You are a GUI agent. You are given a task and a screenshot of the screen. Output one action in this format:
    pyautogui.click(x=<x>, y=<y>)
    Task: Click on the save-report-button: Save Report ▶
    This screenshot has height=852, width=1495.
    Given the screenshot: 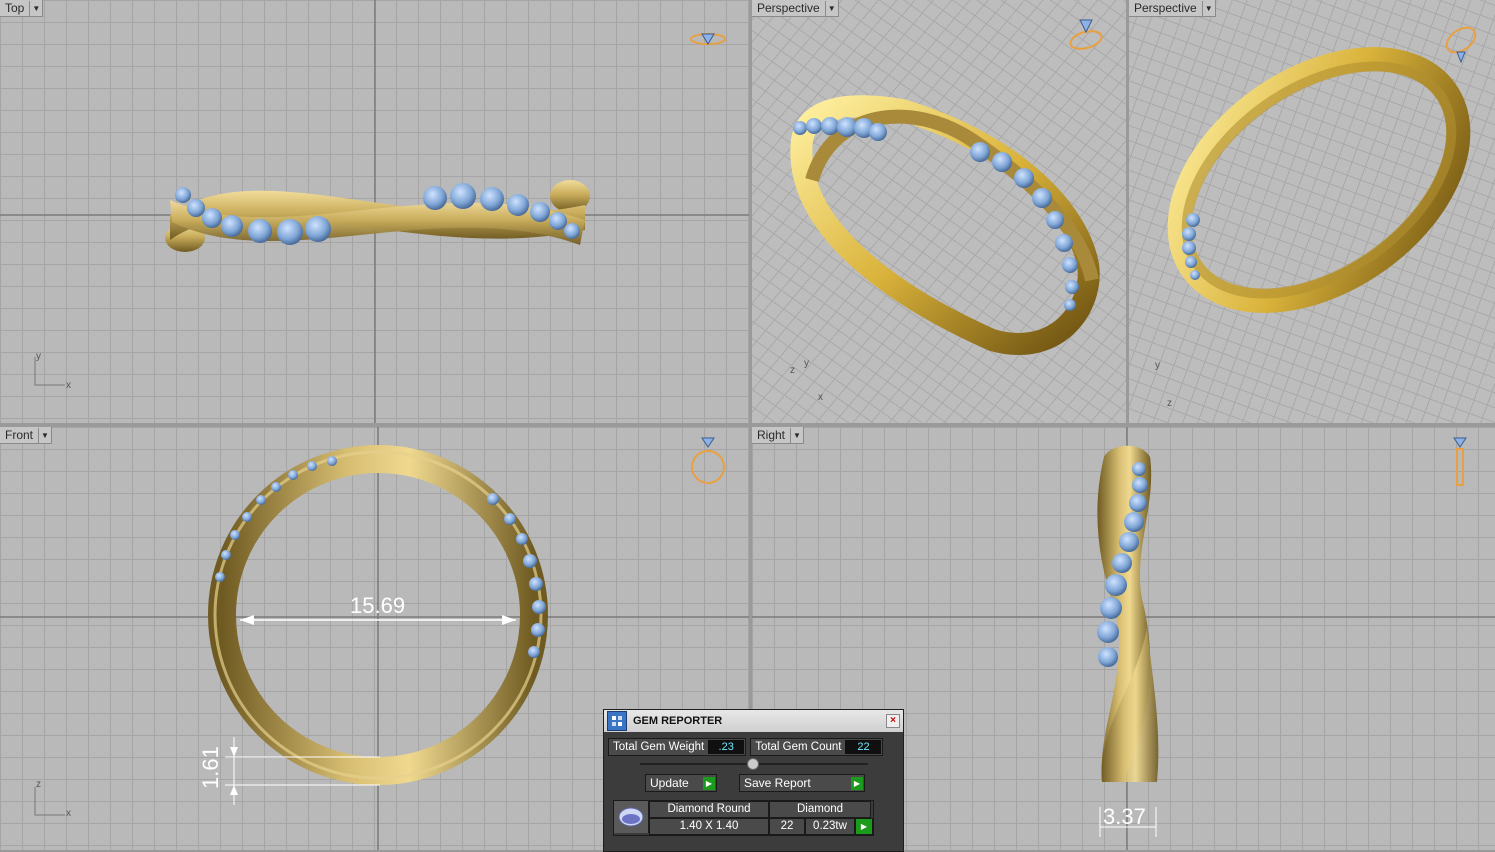 What is the action you would take?
    pyautogui.click(x=802, y=783)
    